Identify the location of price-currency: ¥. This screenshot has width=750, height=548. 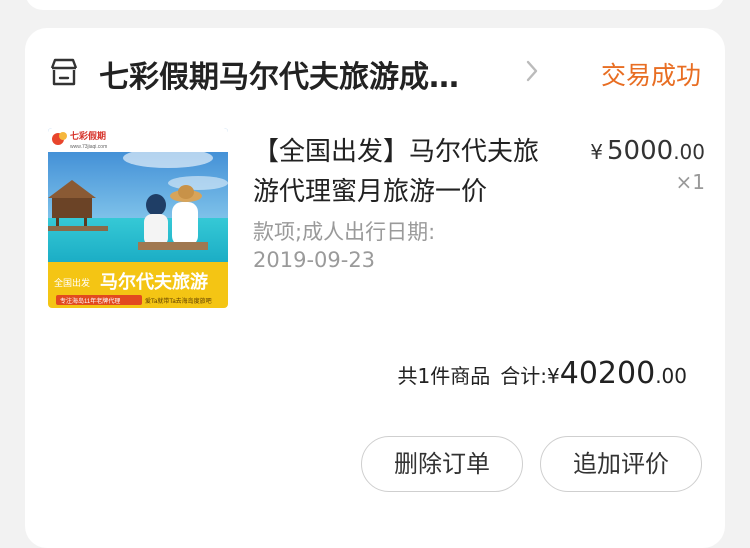
(597, 152).